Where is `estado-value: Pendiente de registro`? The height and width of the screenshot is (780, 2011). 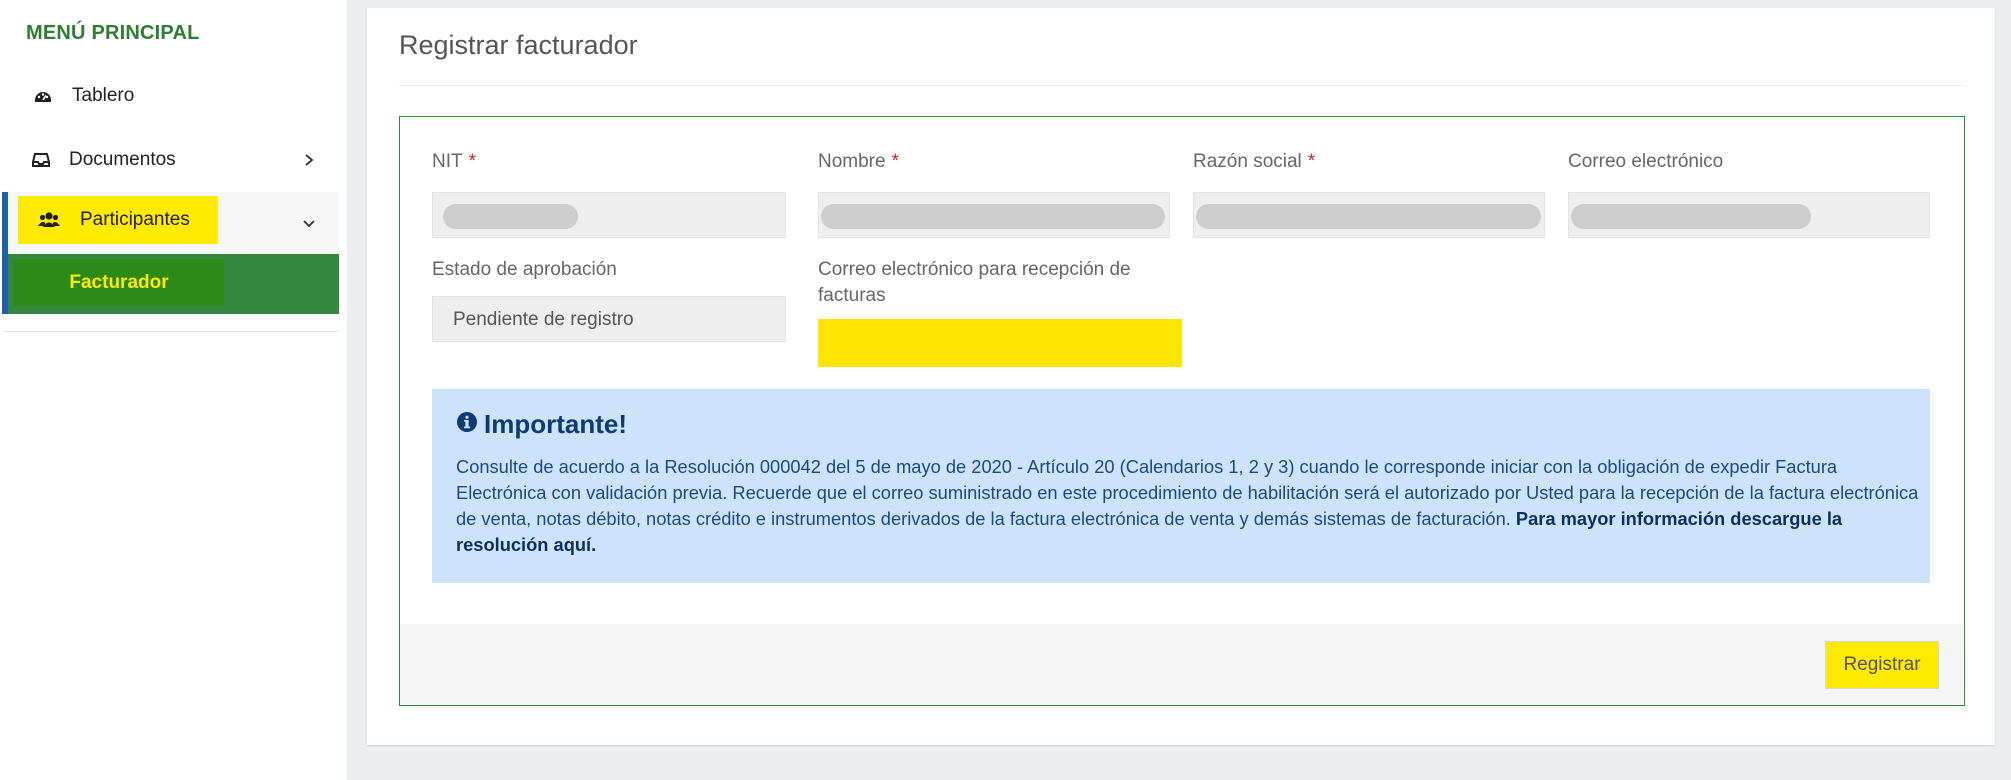
estado-value: Pendiente de registro is located at coordinates (543, 319).